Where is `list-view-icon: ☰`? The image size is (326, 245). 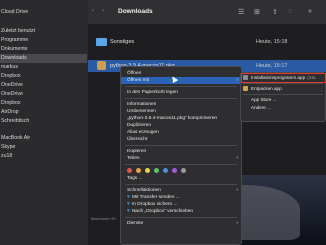 list-view-icon: ☰ is located at coordinates (241, 12).